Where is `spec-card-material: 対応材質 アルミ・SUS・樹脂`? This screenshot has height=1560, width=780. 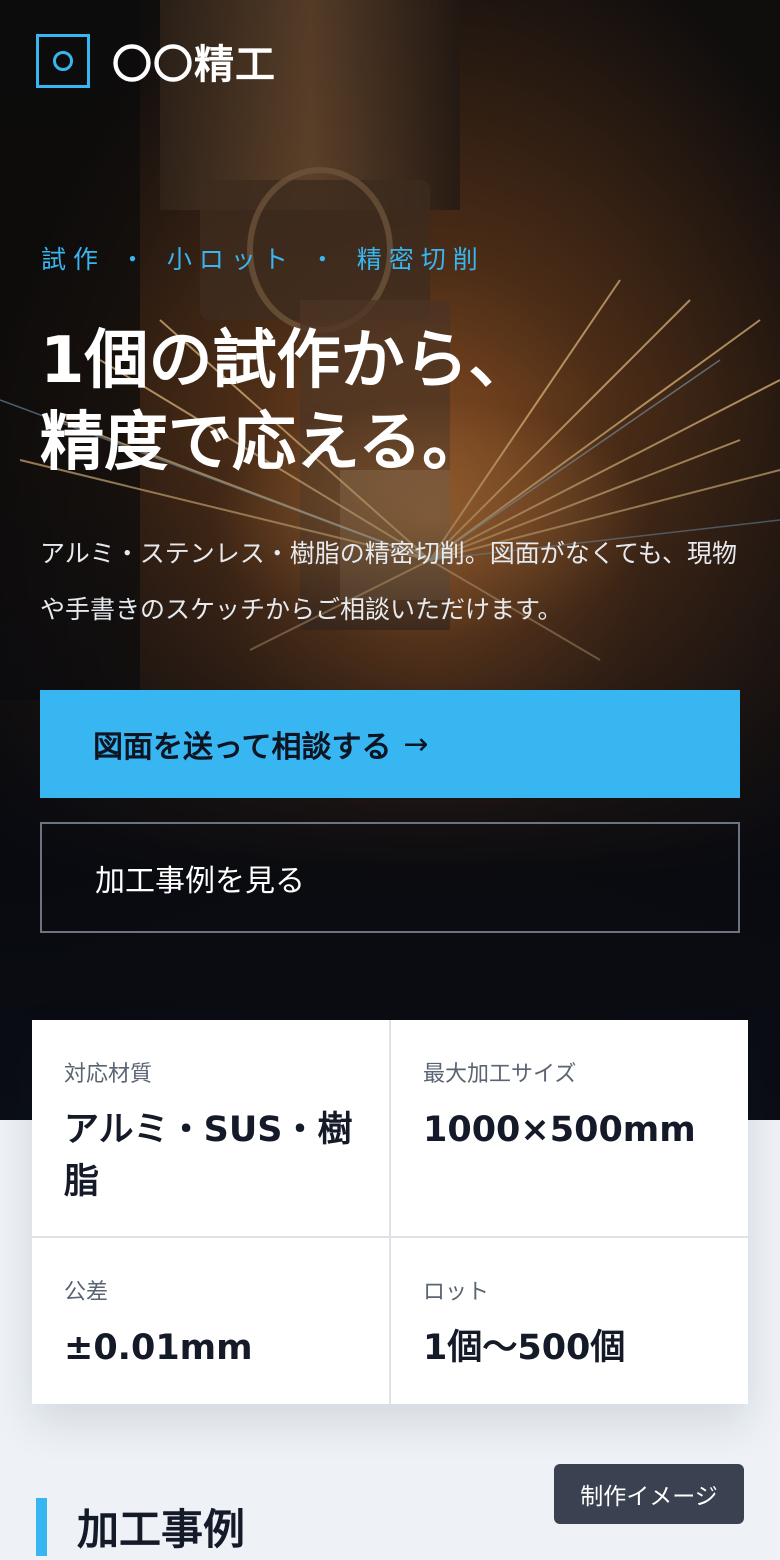 spec-card-material: 対応材質 アルミ・SUS・樹脂 is located at coordinates (210, 1128).